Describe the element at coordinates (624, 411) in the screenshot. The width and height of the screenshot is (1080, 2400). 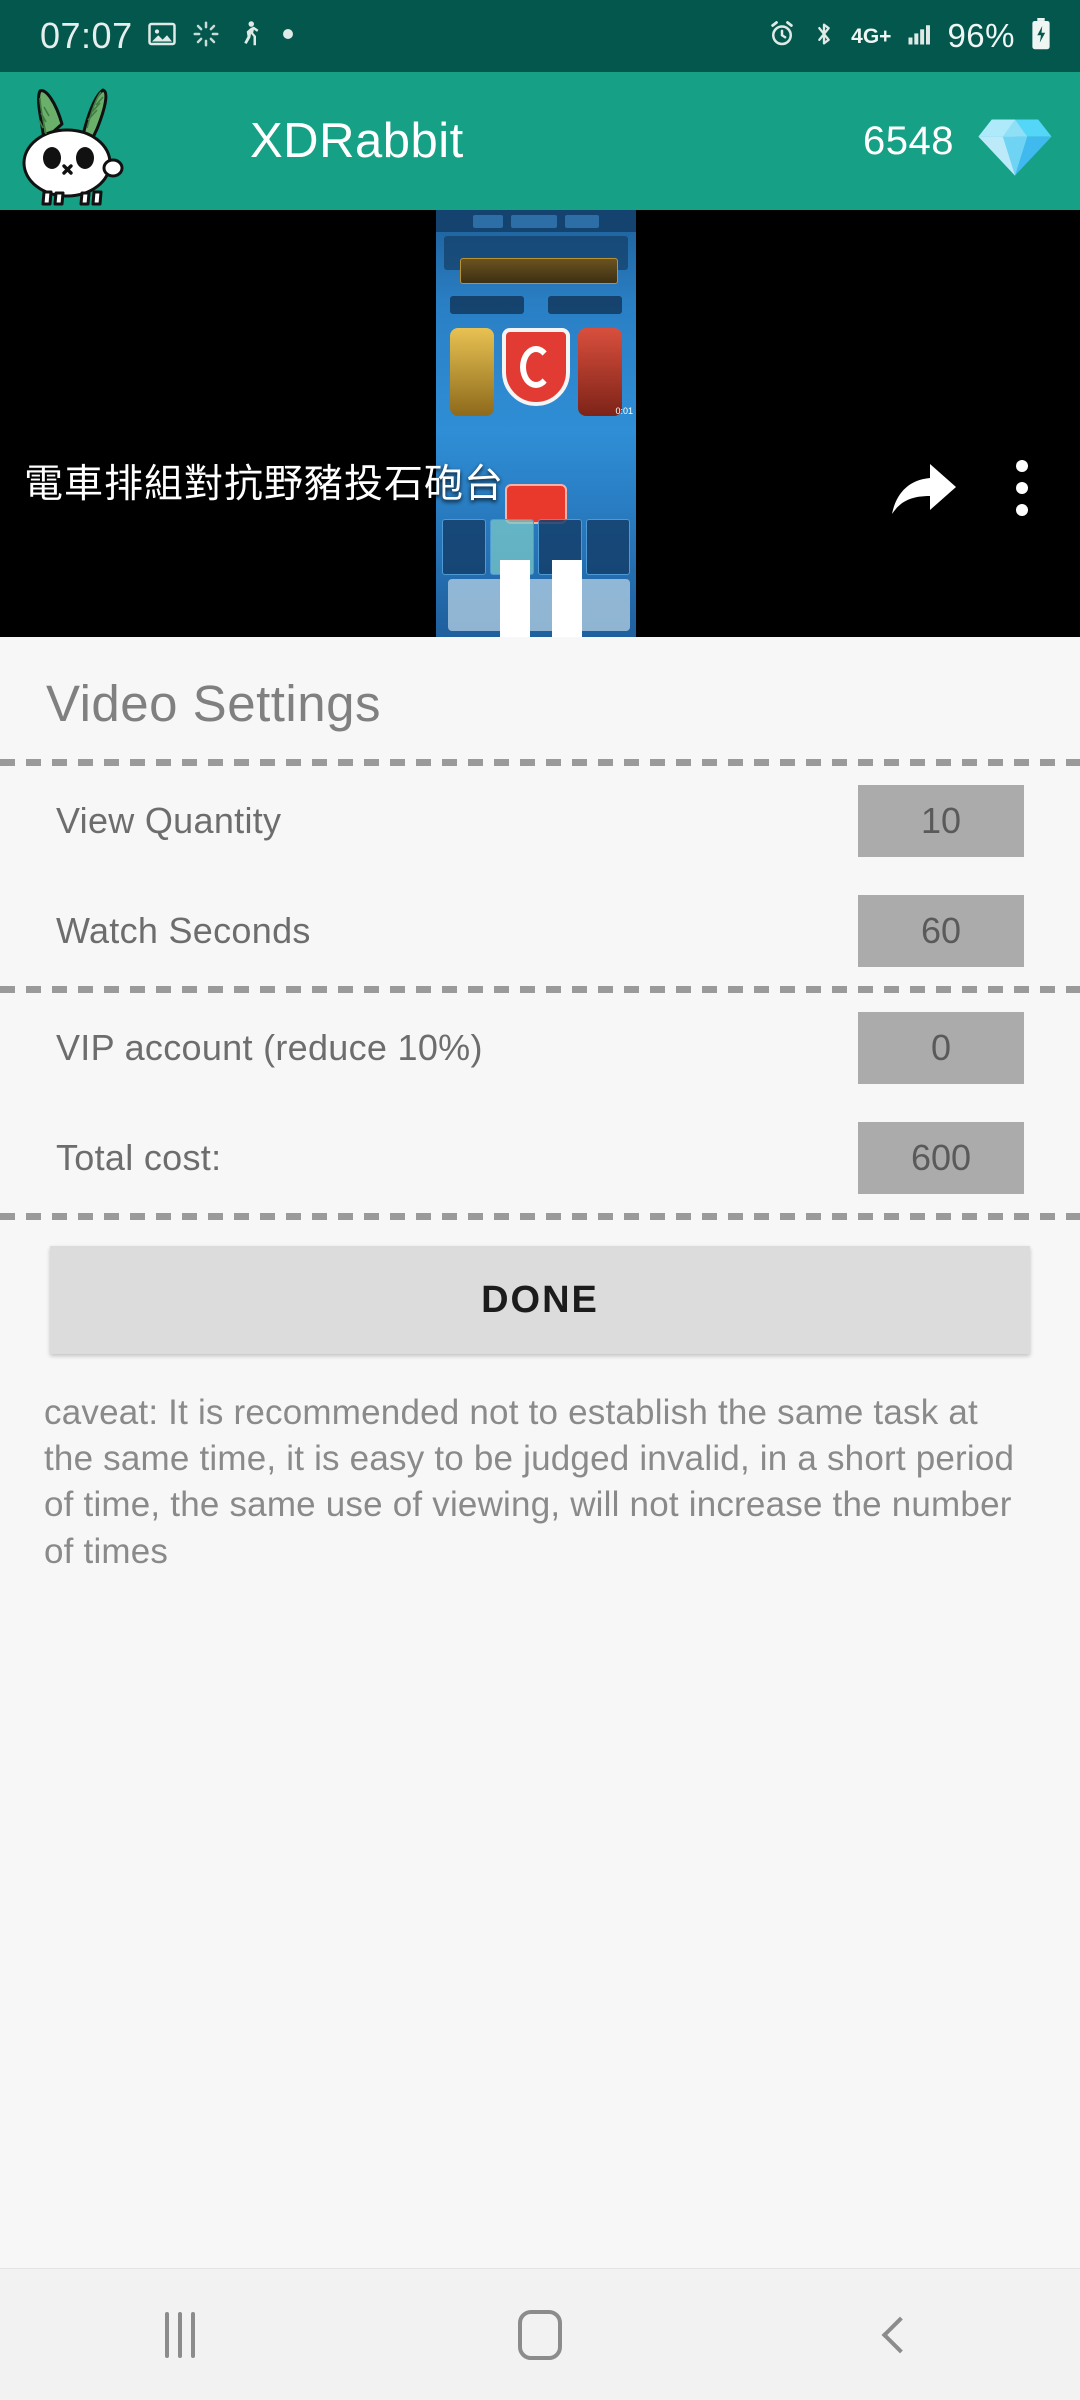
I see `thumb-timer-label: 0:01` at that location.